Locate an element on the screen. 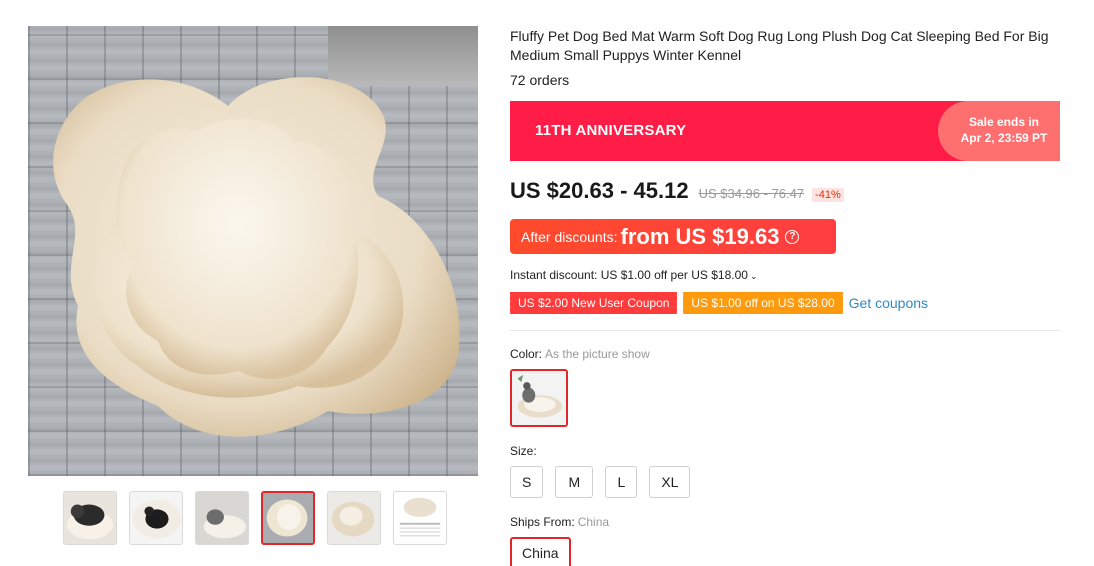  size-option-m: M is located at coordinates (574, 482).